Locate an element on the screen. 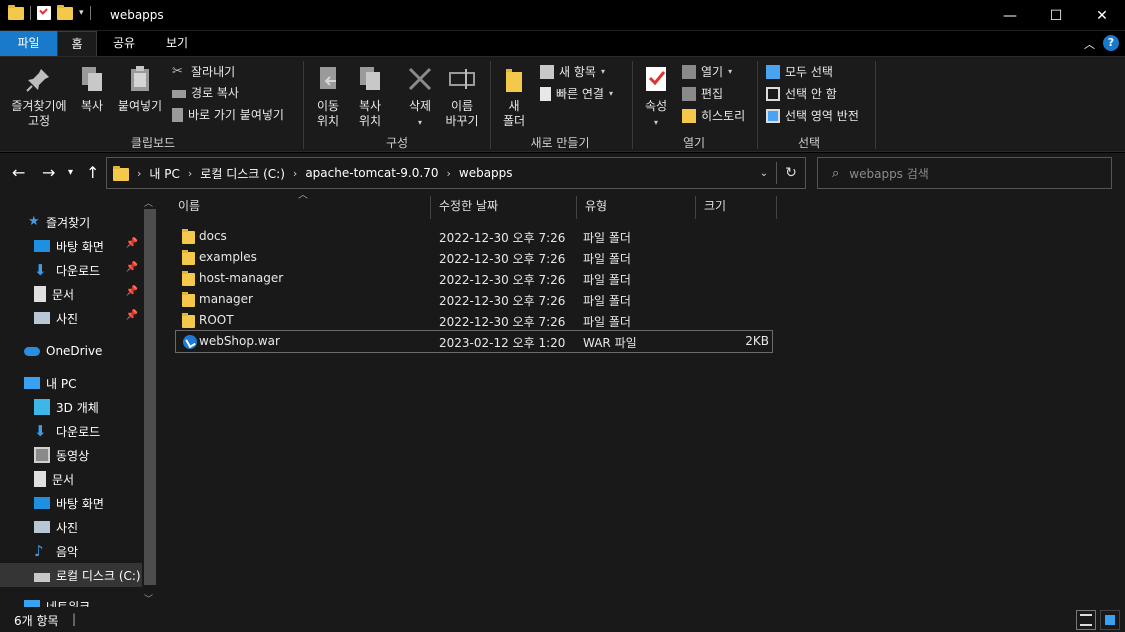 The height and width of the screenshot is (632, 1125). details-view-button is located at coordinates (1086, 620).